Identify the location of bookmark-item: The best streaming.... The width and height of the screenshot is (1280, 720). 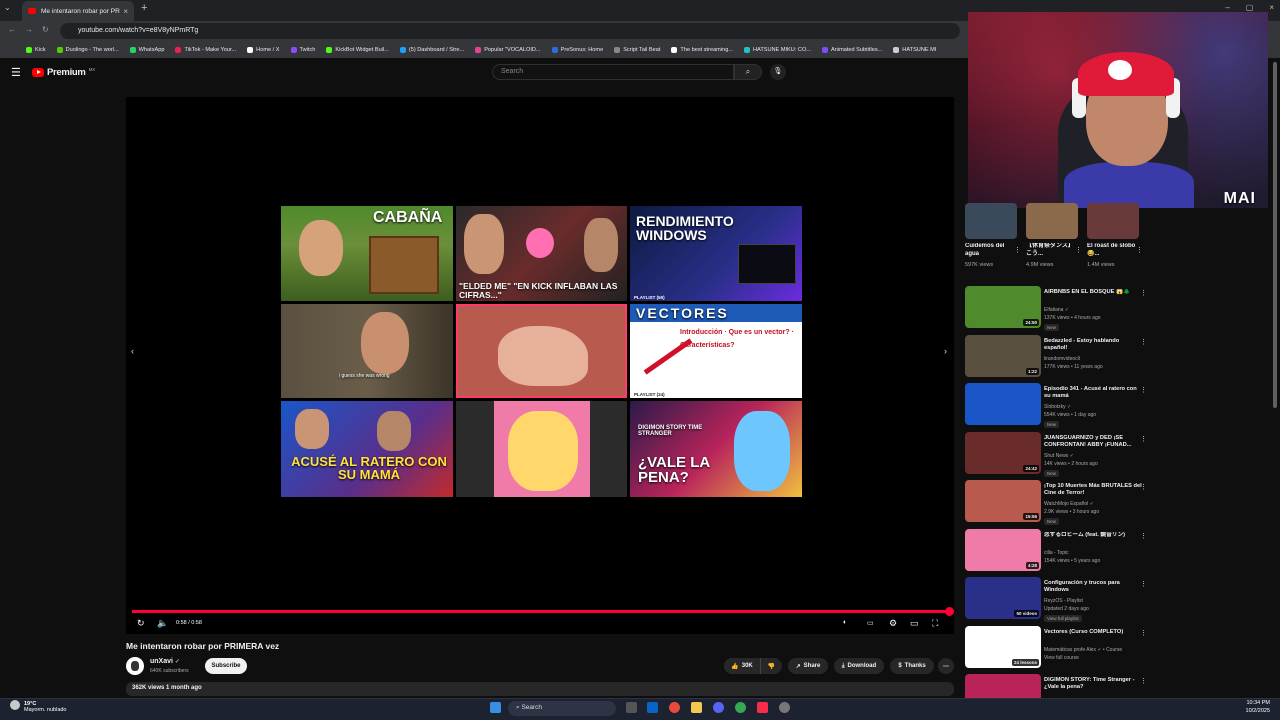
(702, 49).